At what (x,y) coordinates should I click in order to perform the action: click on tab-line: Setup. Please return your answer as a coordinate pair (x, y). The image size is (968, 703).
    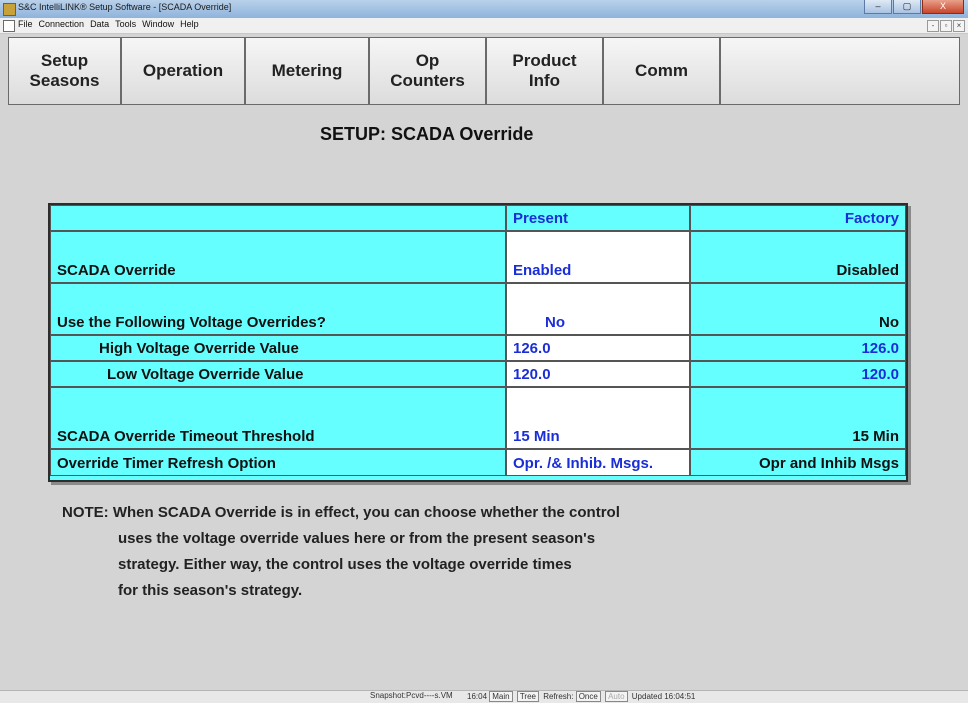
    Looking at the image, I should click on (64, 60).